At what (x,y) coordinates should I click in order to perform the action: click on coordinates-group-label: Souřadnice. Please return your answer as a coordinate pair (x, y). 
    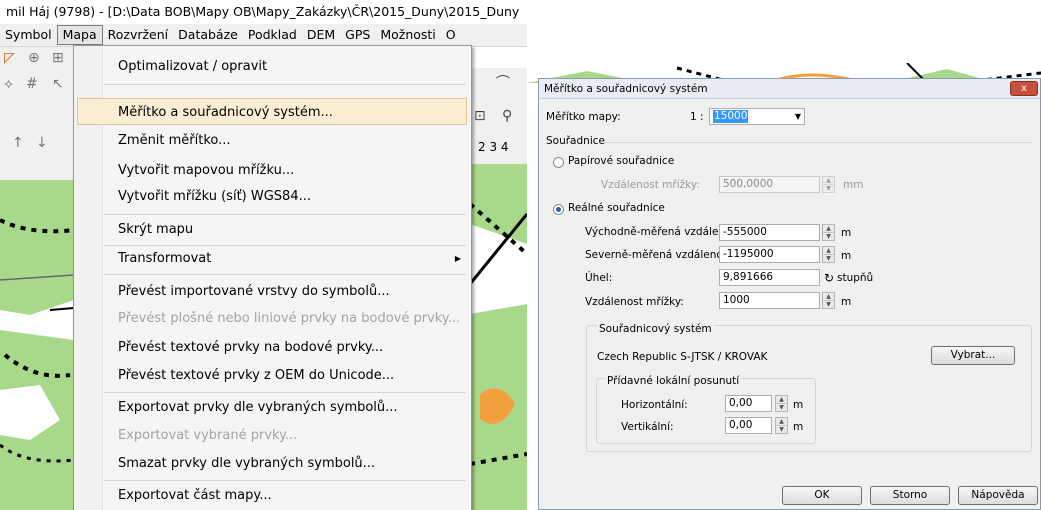
    Looking at the image, I should click on (575, 141).